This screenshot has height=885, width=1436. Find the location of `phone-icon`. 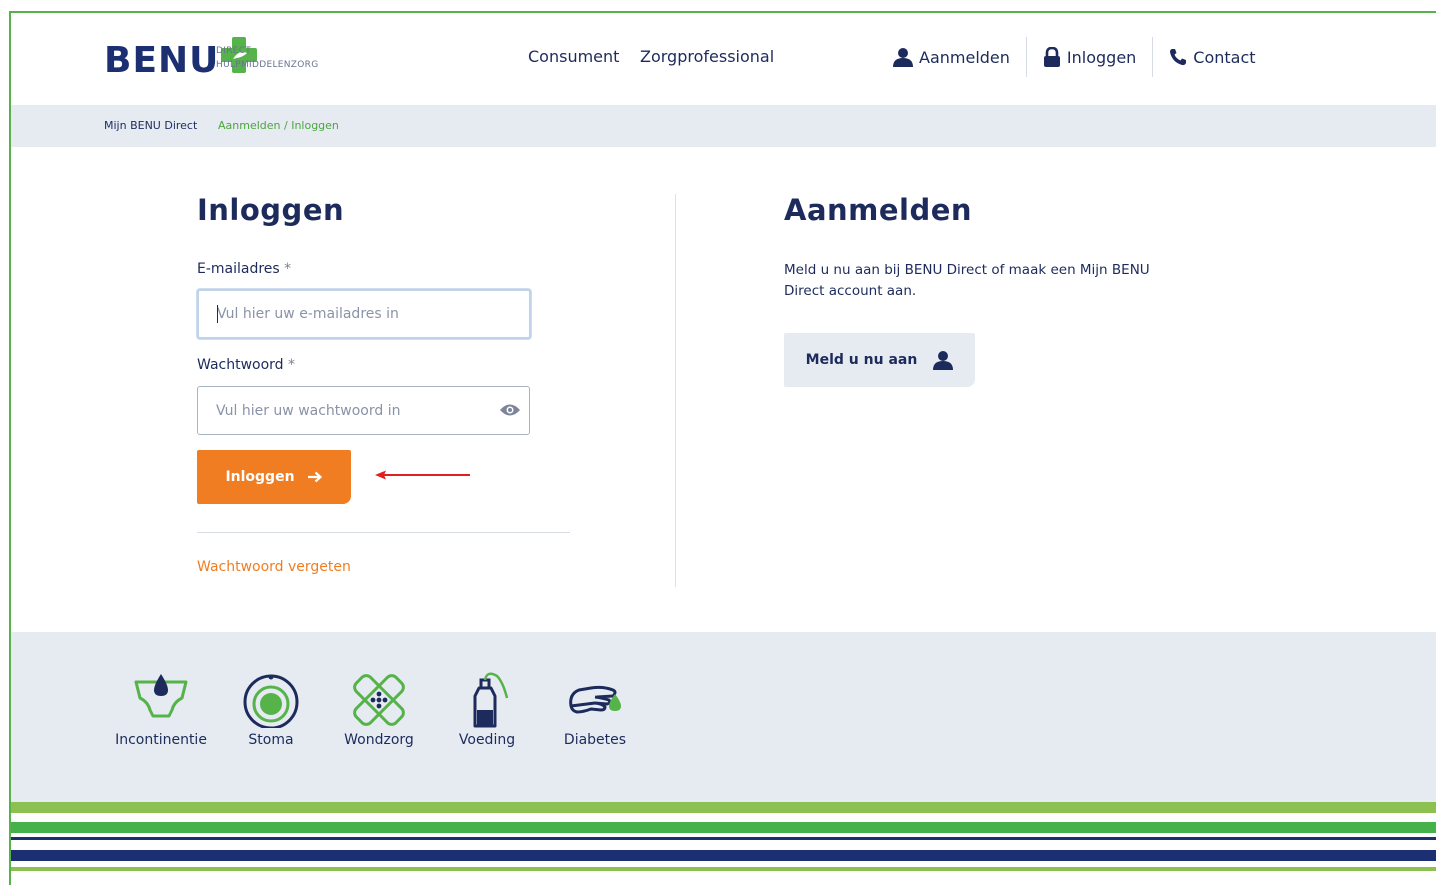

phone-icon is located at coordinates (1178, 57).